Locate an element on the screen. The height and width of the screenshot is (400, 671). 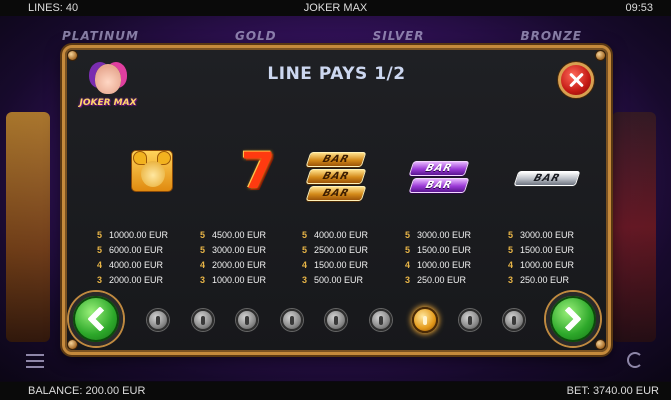
balance-label: BALANCE: 200.00 EUR is located at coordinates (87, 391).